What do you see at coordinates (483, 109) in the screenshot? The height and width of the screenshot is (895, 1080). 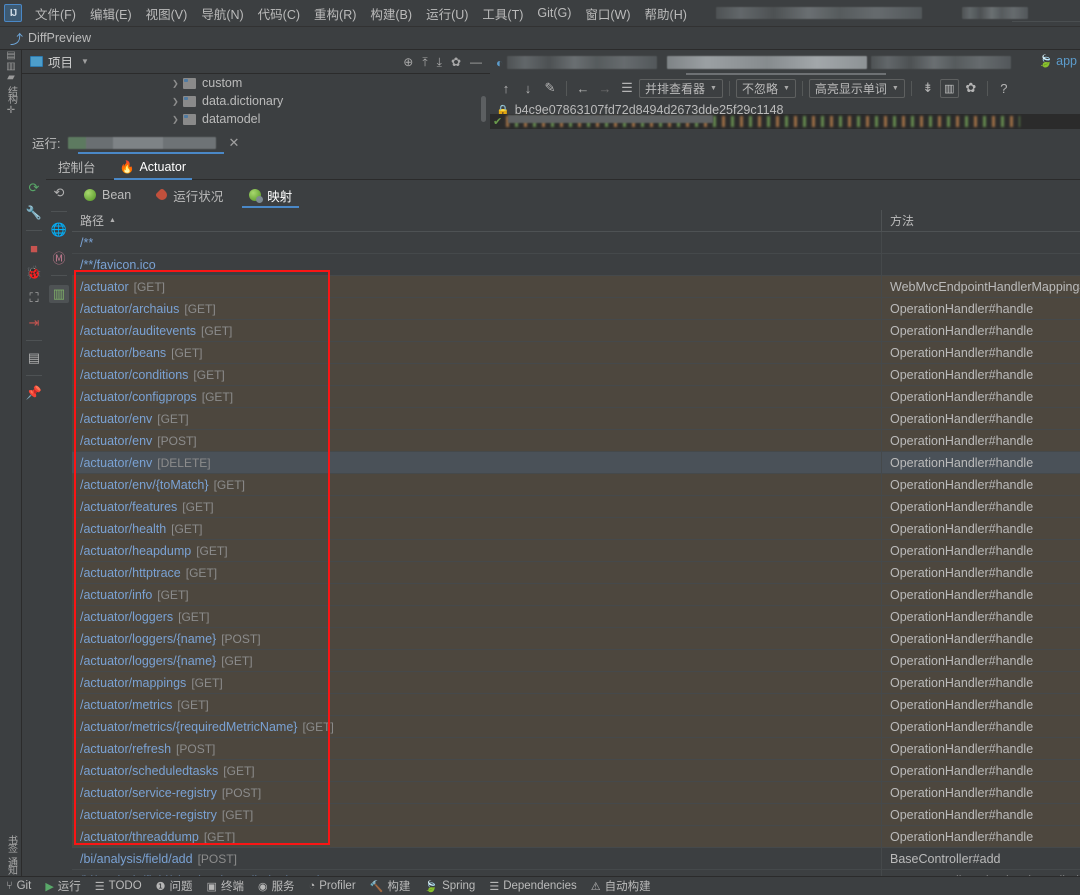 I see `project-tree-scrollbar` at bounding box center [483, 109].